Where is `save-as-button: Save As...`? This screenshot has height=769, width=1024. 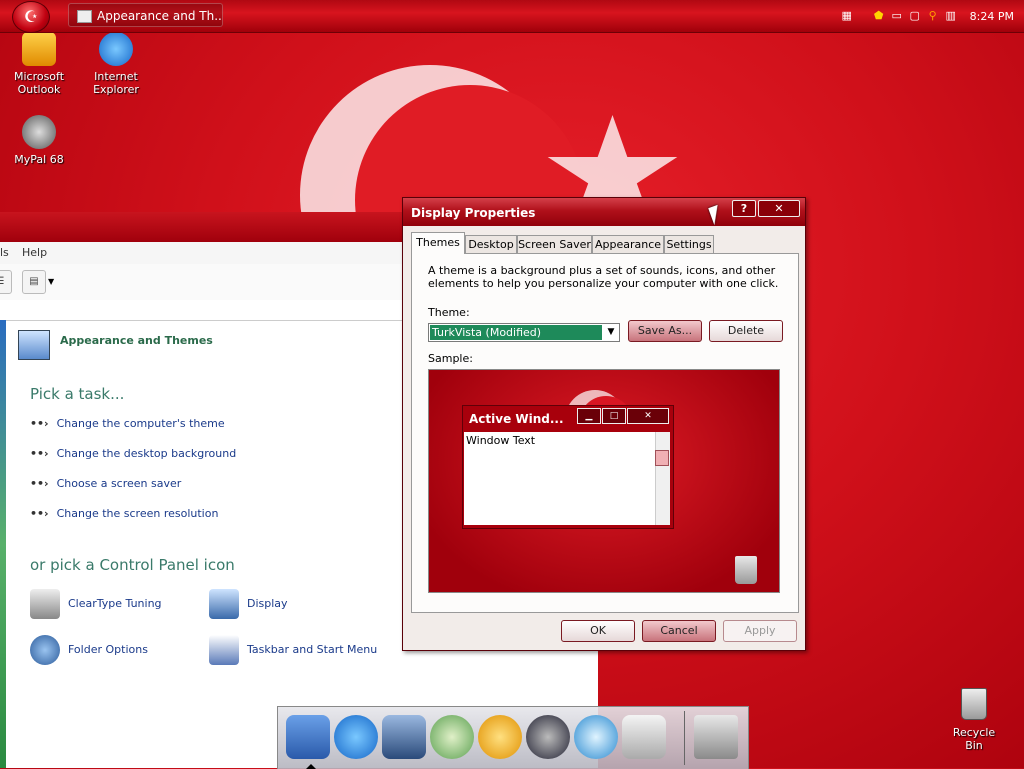
save-as-button: Save As... is located at coordinates (665, 331).